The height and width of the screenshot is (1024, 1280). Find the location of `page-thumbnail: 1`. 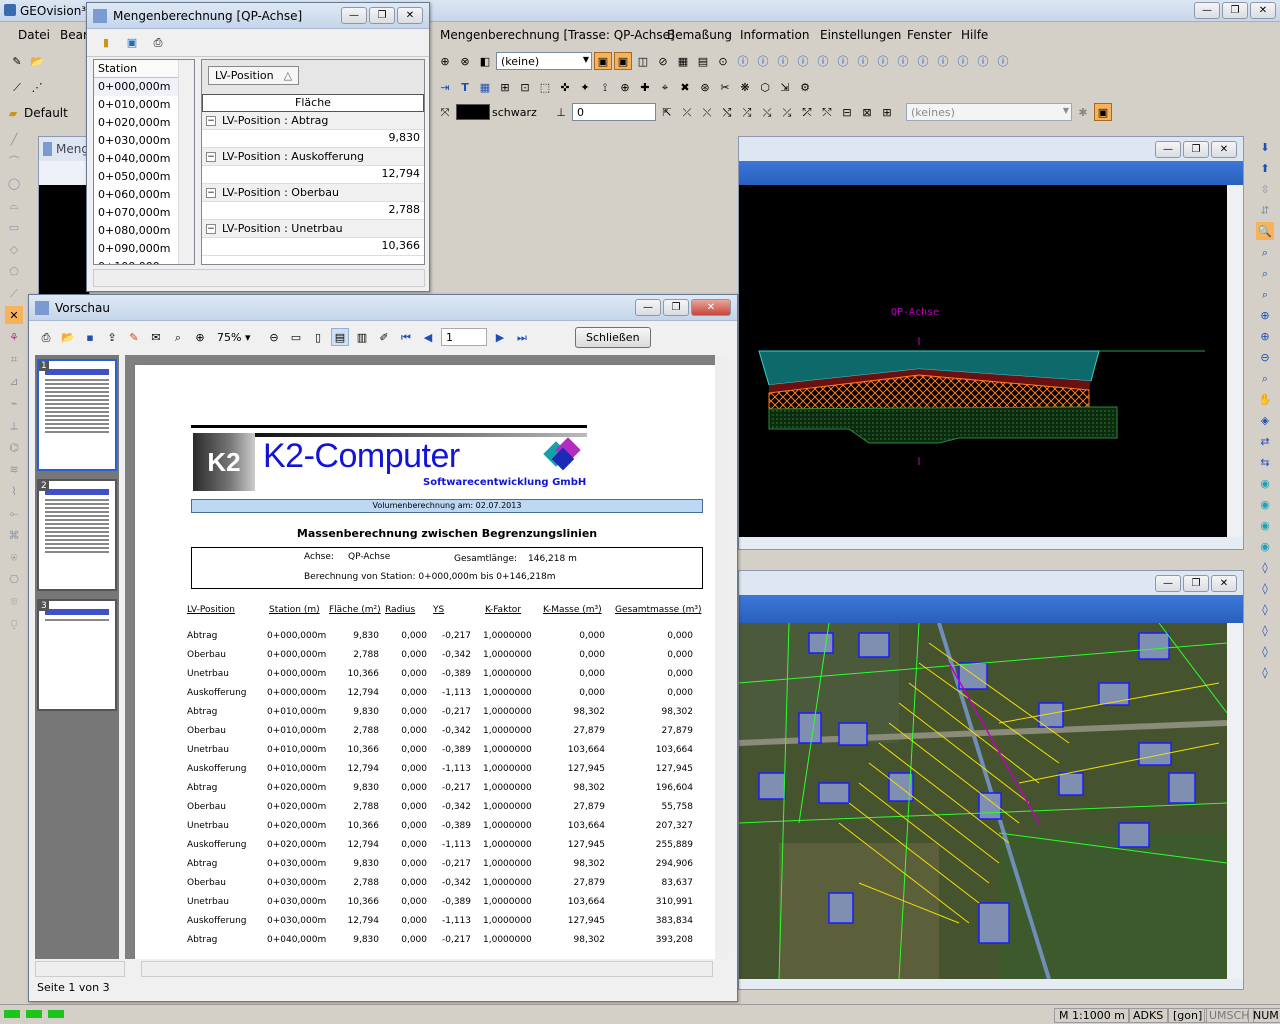

page-thumbnail: 1 is located at coordinates (77, 415).